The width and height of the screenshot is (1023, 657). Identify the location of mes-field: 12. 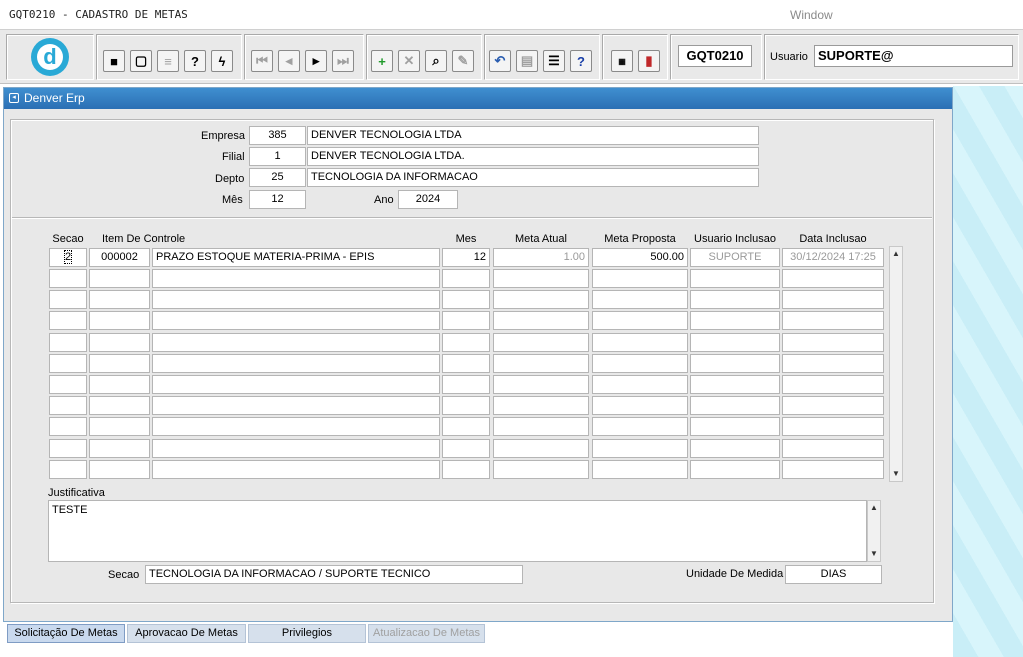
(277, 199).